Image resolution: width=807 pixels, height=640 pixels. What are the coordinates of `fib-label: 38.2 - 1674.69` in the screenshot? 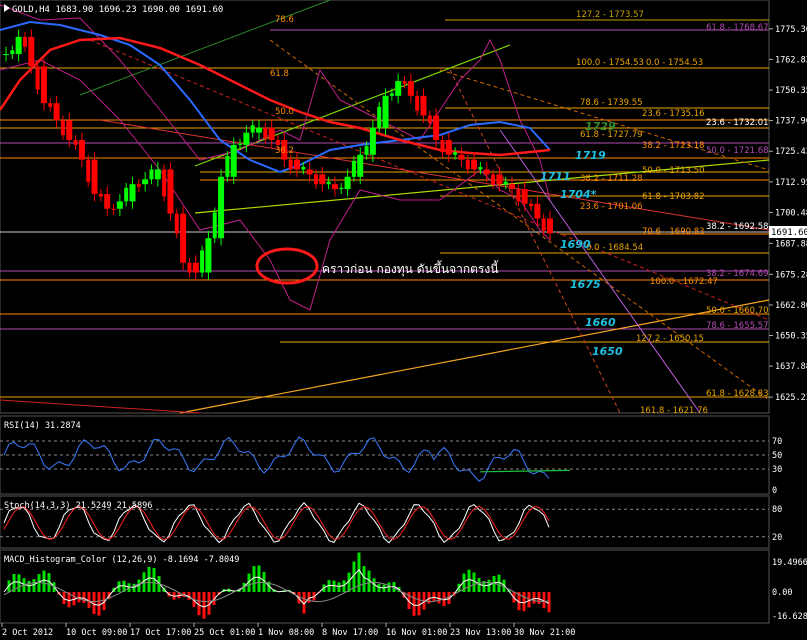 It's located at (737, 274).